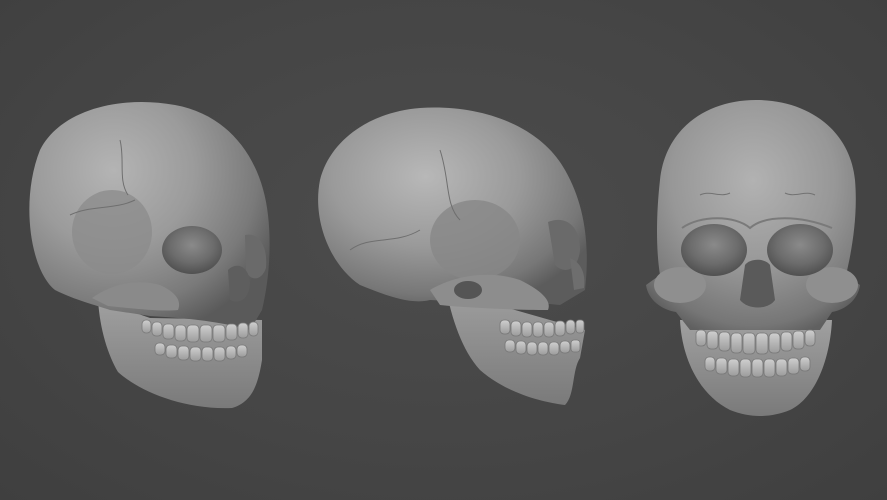  I want to click on nasal-cavity, so click(757, 283).